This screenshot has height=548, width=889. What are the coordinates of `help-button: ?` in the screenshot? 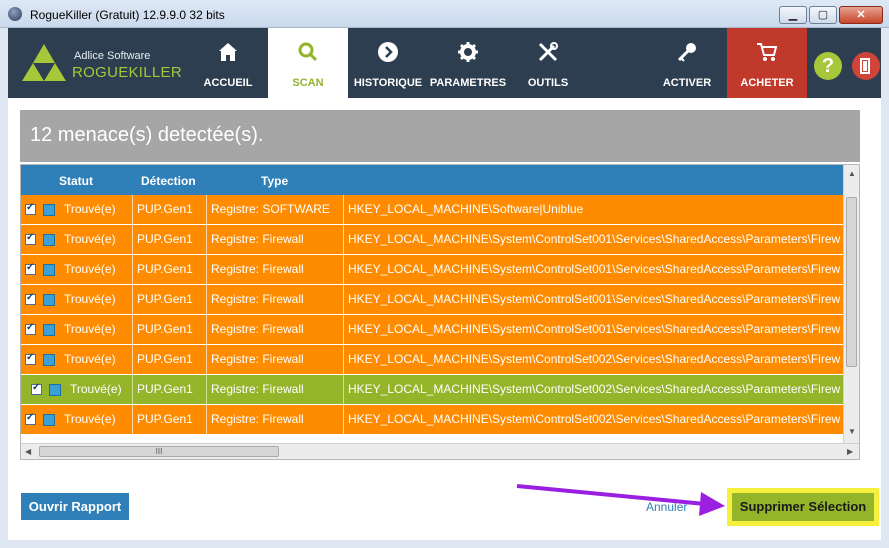 It's located at (828, 66).